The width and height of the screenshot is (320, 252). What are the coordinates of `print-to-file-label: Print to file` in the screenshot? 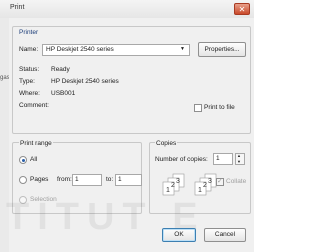 It's located at (219, 107).